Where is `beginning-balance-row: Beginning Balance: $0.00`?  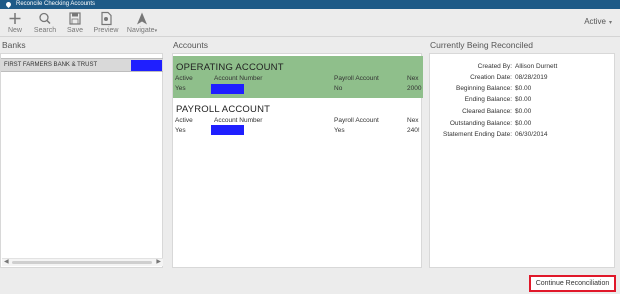
beginning-balance-row: Beginning Balance: $0.00 is located at coordinates (493, 88).